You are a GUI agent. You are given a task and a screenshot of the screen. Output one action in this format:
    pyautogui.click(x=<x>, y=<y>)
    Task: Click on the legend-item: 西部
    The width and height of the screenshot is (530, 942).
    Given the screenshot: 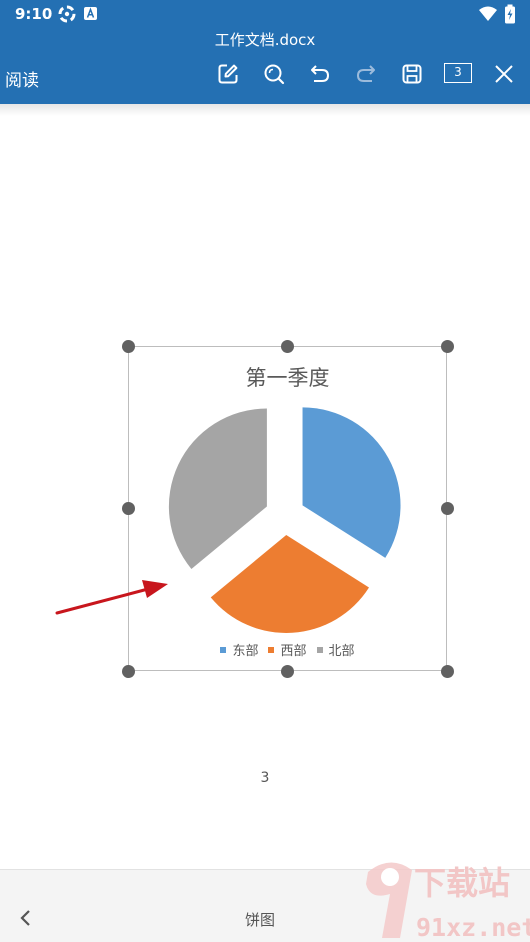 What is the action you would take?
    pyautogui.click(x=287, y=649)
    